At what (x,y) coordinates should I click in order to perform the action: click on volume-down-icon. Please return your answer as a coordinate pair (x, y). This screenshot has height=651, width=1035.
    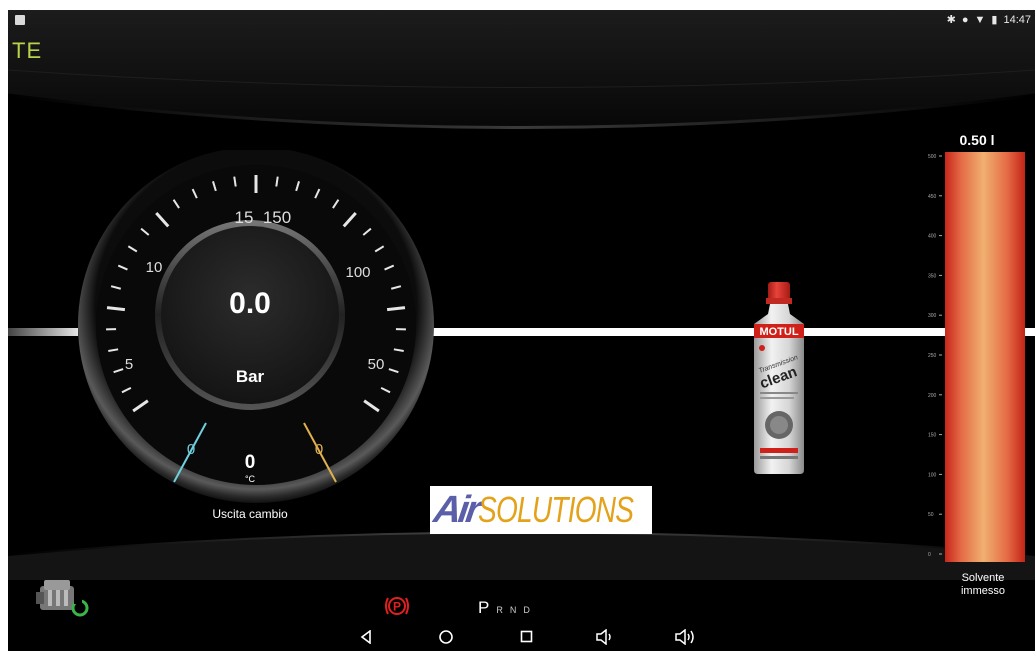
    Looking at the image, I should click on (603, 636).